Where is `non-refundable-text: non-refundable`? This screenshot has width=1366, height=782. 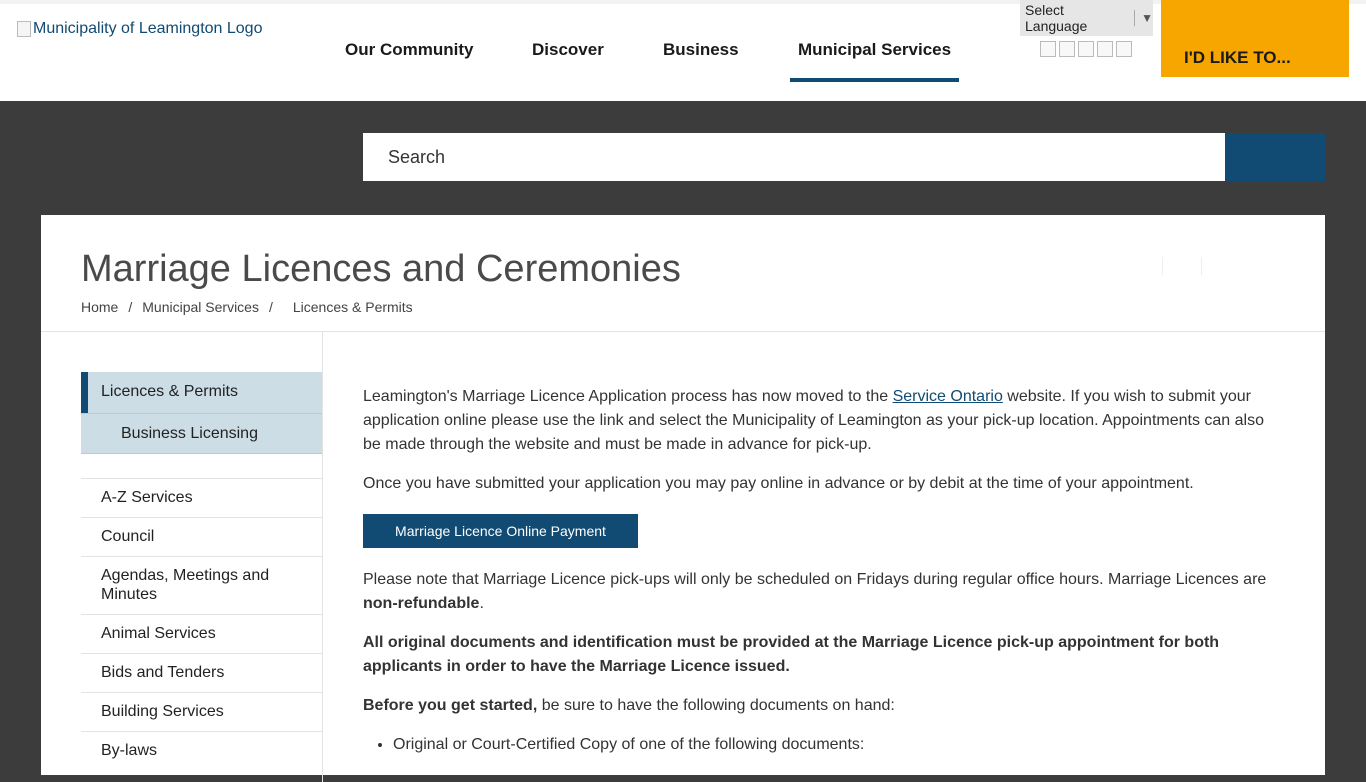 non-refundable-text: non-refundable is located at coordinates (421, 603).